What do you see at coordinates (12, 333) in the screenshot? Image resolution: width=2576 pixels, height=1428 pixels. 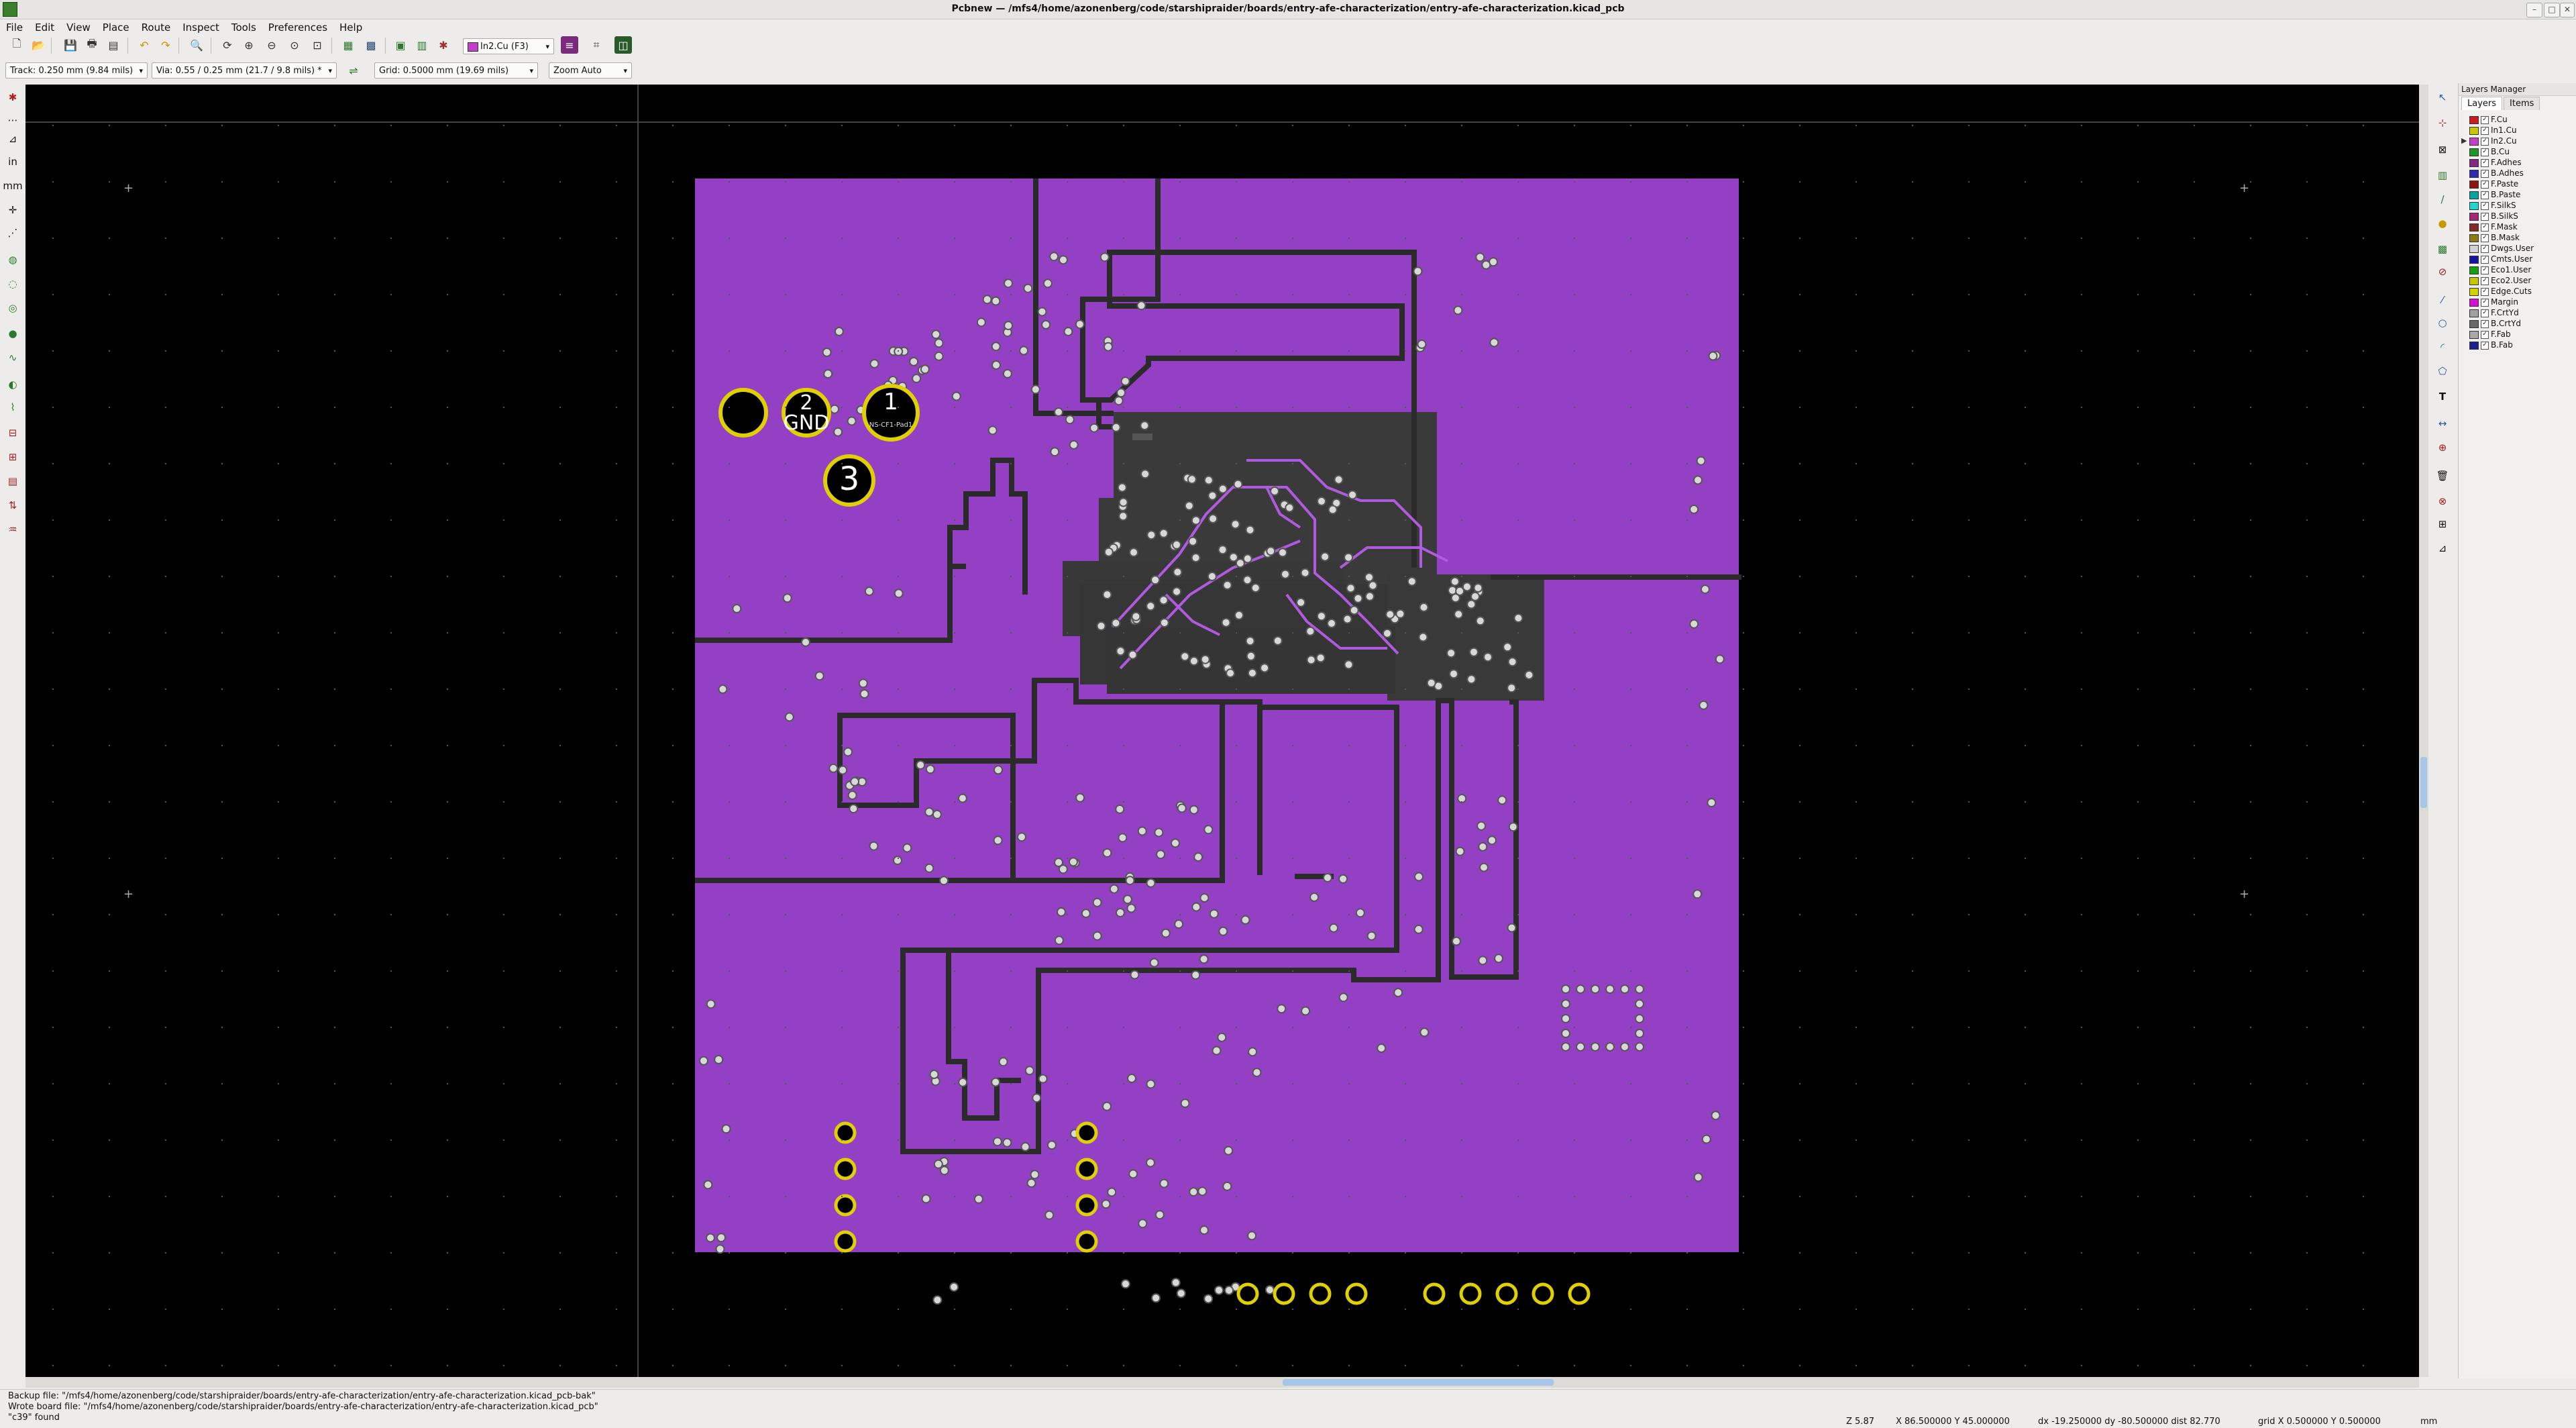 I see `via-sketch-icon: ●` at bounding box center [12, 333].